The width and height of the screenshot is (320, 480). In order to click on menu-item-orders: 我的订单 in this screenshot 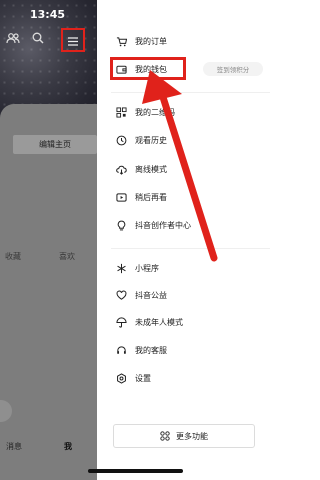, I will do `click(141, 41)`.